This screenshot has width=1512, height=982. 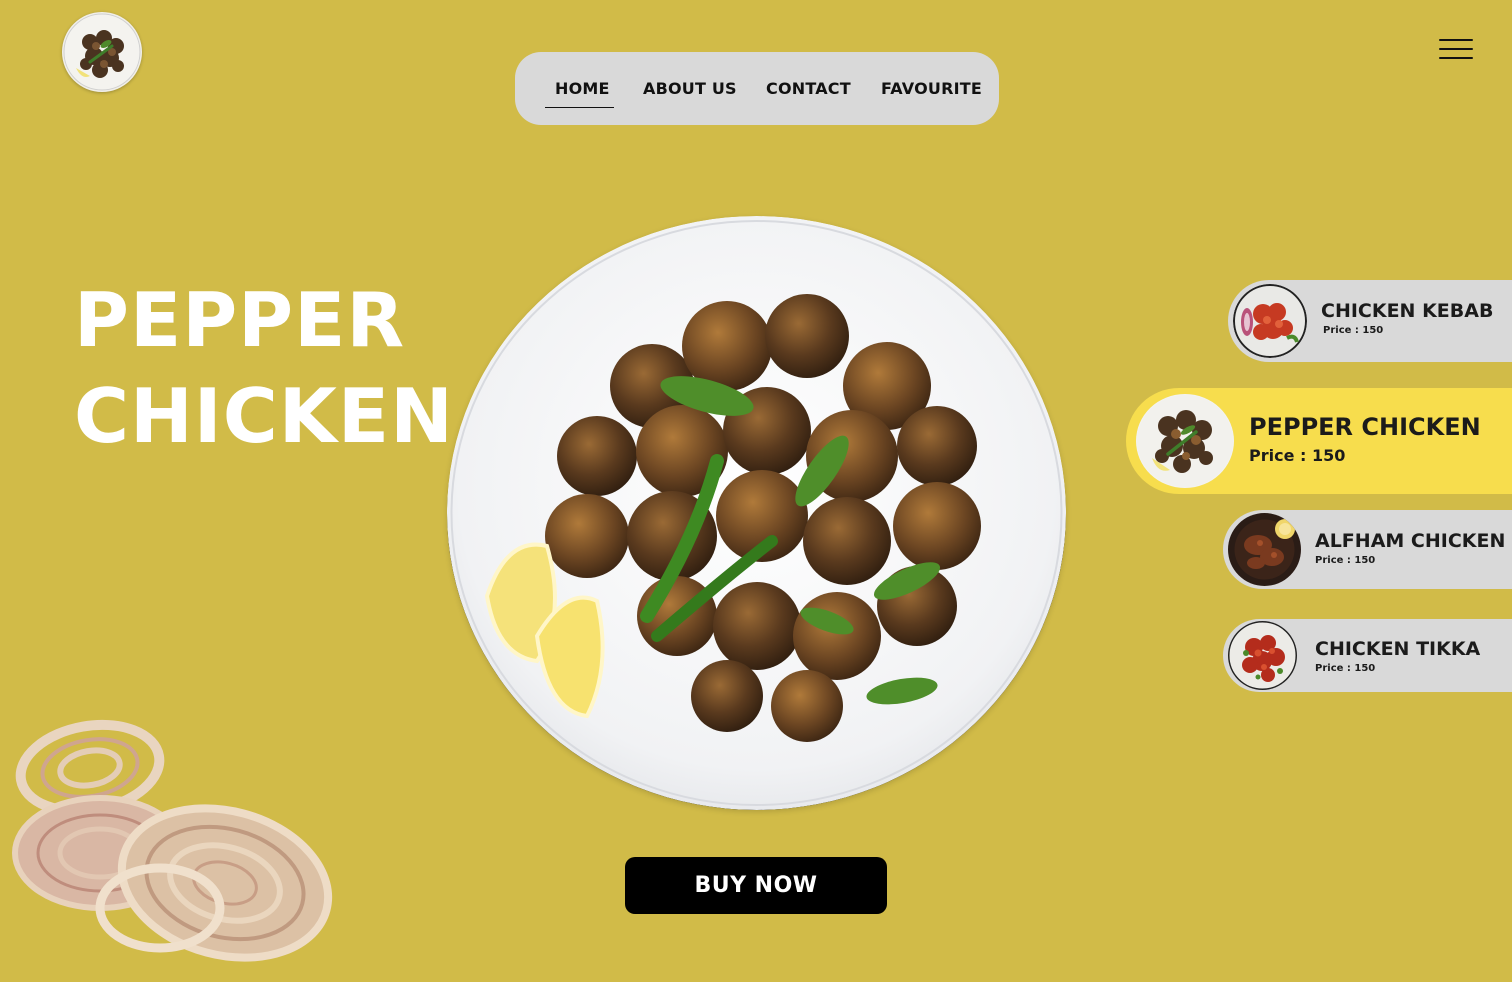 I want to click on nav-home: HOME, so click(x=582, y=88).